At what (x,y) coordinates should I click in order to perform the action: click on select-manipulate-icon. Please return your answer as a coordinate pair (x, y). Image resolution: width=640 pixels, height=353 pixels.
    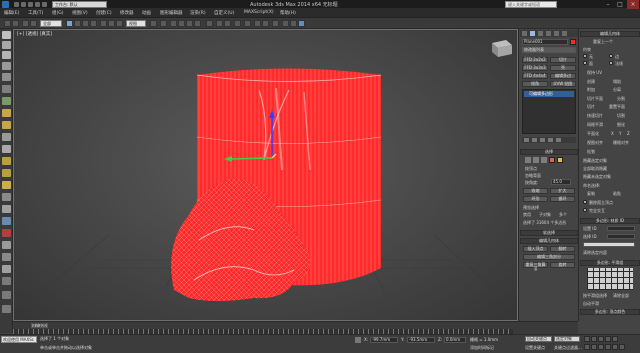
    Looking at the image, I should click on (163, 23).